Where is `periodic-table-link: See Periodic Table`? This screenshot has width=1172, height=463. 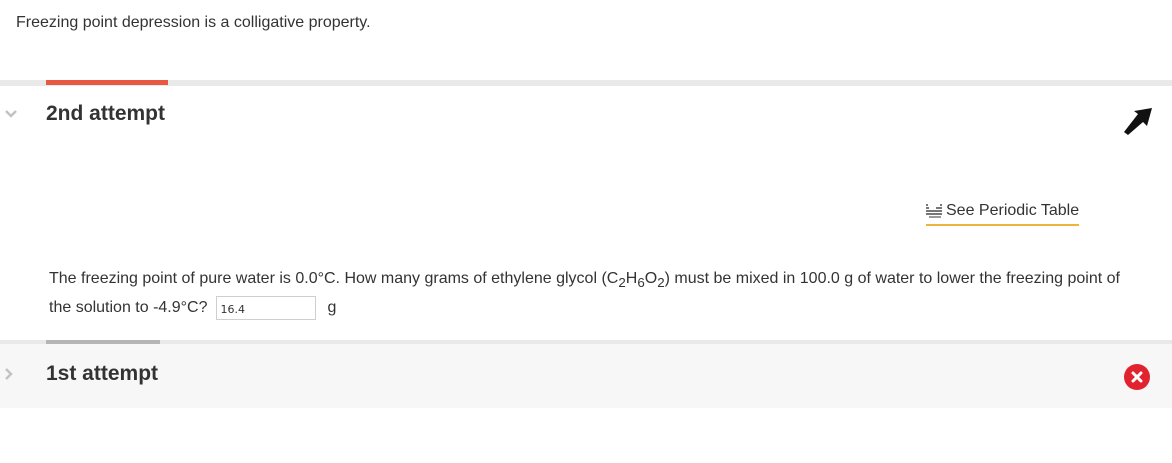 periodic-table-link: See Periodic Table is located at coordinates (1003, 214).